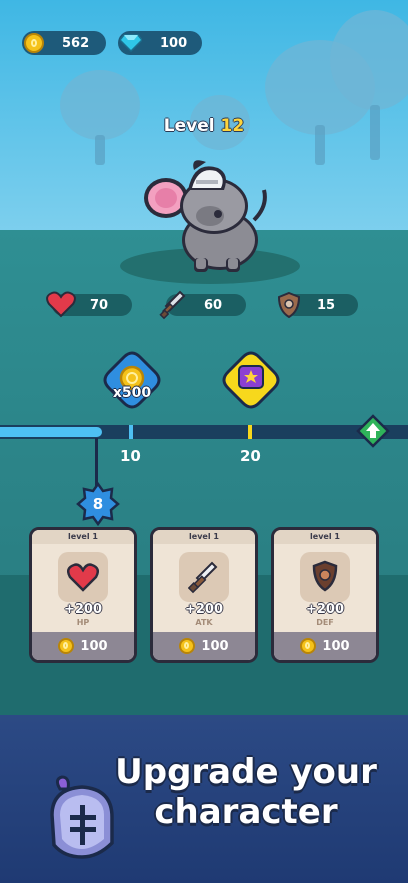 The height and width of the screenshot is (883, 408). I want to click on current-level-number: 8, so click(98, 504).